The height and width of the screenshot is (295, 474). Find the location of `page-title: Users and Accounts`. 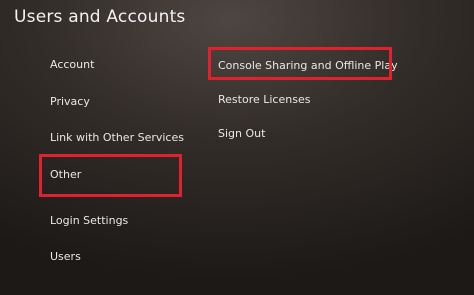

page-title: Users and Accounts is located at coordinates (100, 17).